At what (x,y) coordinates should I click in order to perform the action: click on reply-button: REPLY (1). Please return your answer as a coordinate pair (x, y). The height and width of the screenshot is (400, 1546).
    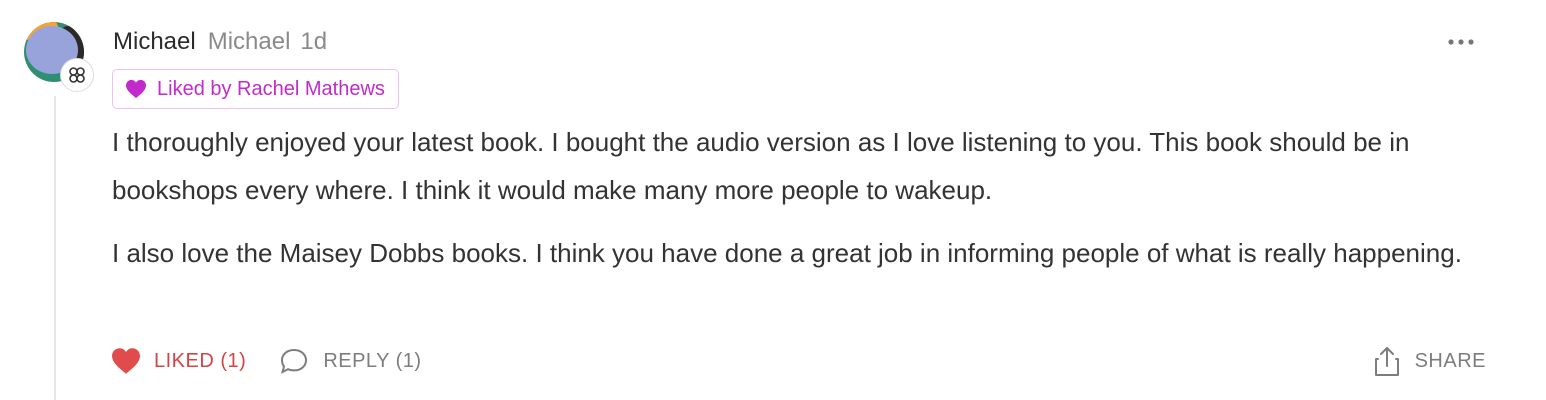
    Looking at the image, I should click on (350, 361).